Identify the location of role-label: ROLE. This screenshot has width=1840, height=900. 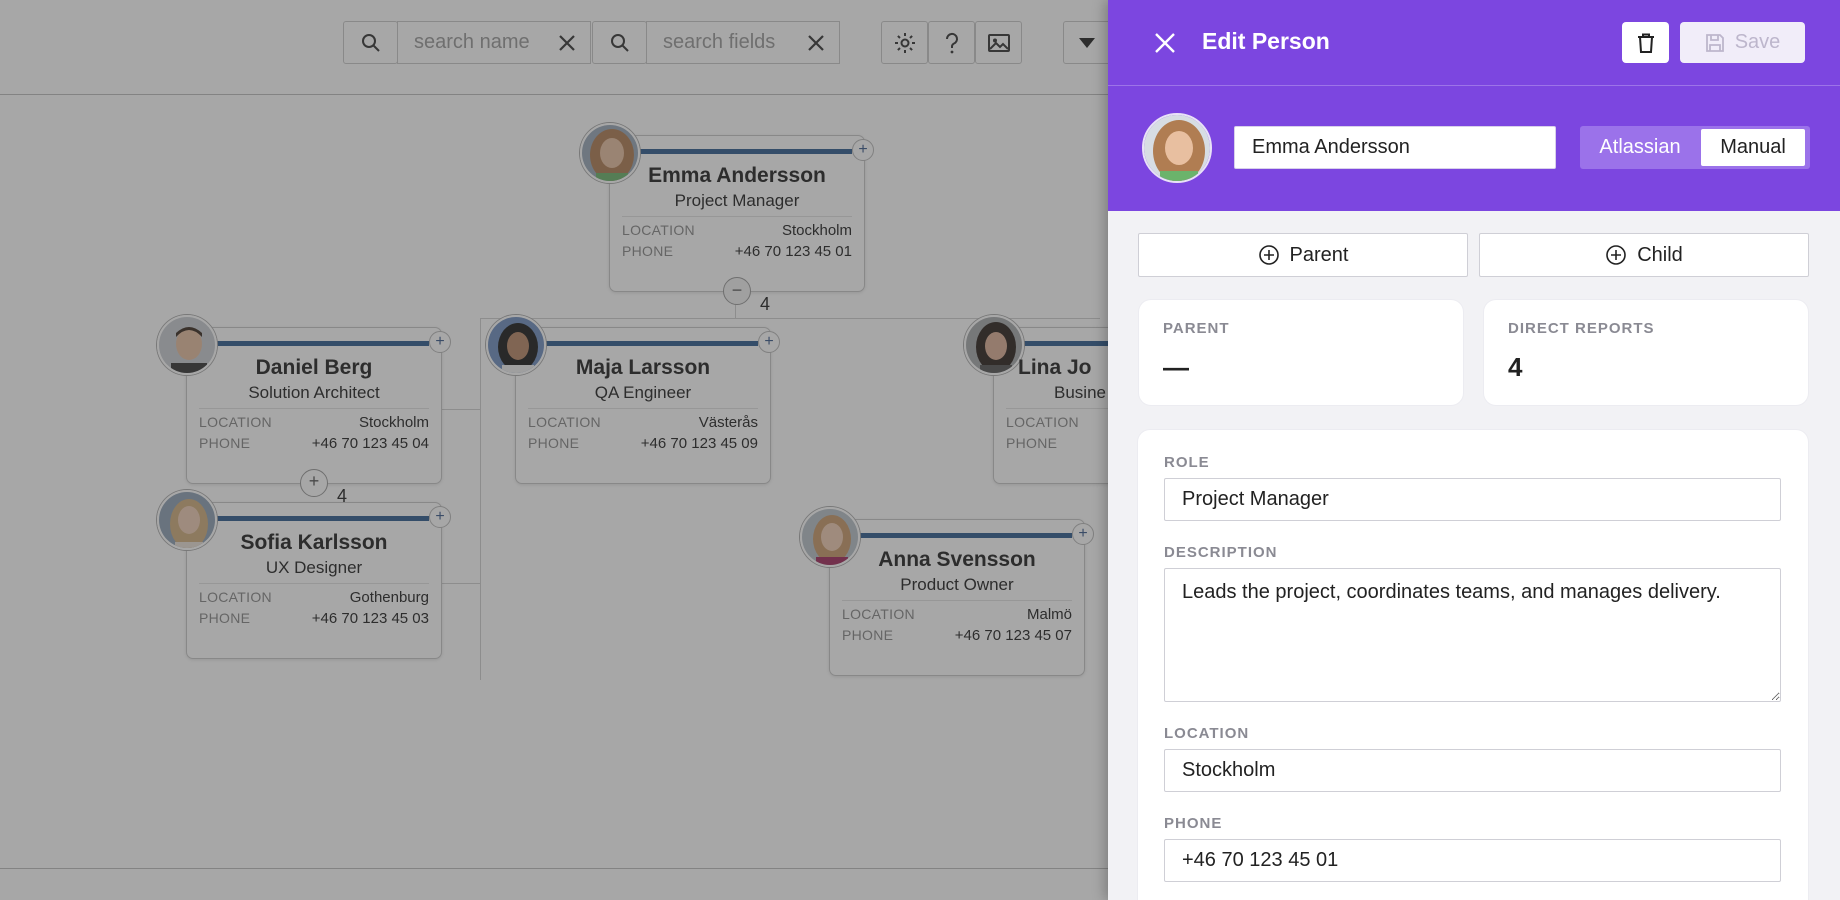
(1187, 462).